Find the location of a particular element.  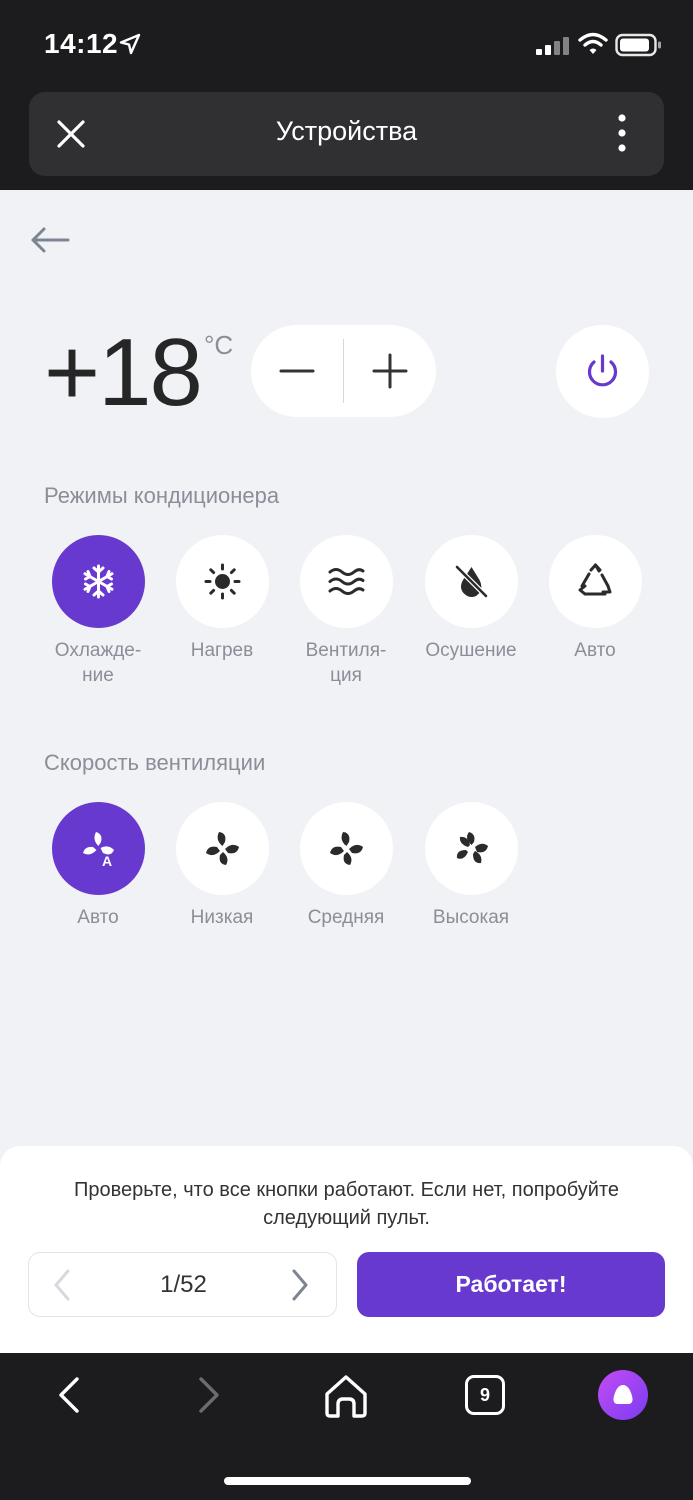

mode-option-auto: Авто is located at coordinates (595, 599).